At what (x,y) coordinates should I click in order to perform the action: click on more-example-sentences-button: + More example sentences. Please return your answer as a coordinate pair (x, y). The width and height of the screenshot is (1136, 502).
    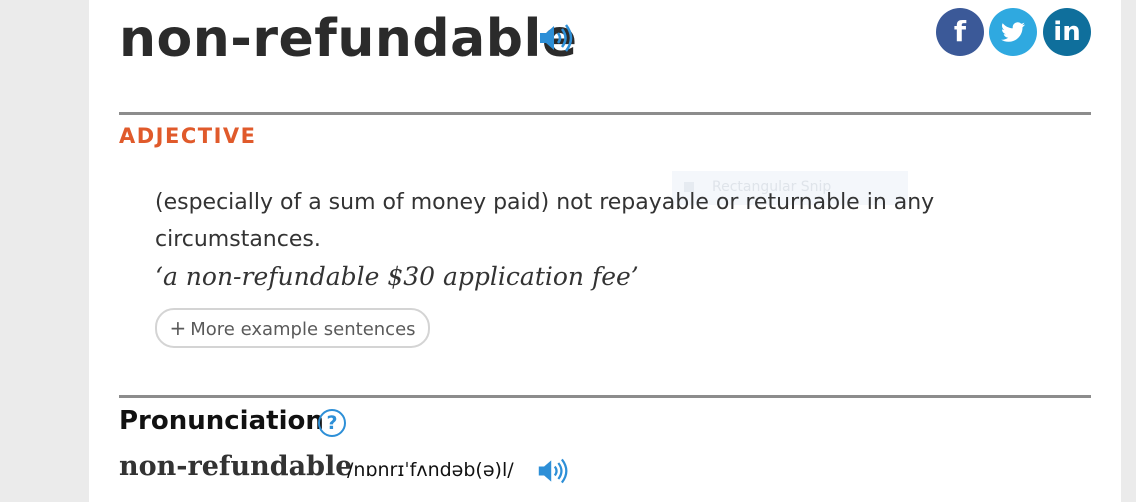
    Looking at the image, I should click on (292, 328).